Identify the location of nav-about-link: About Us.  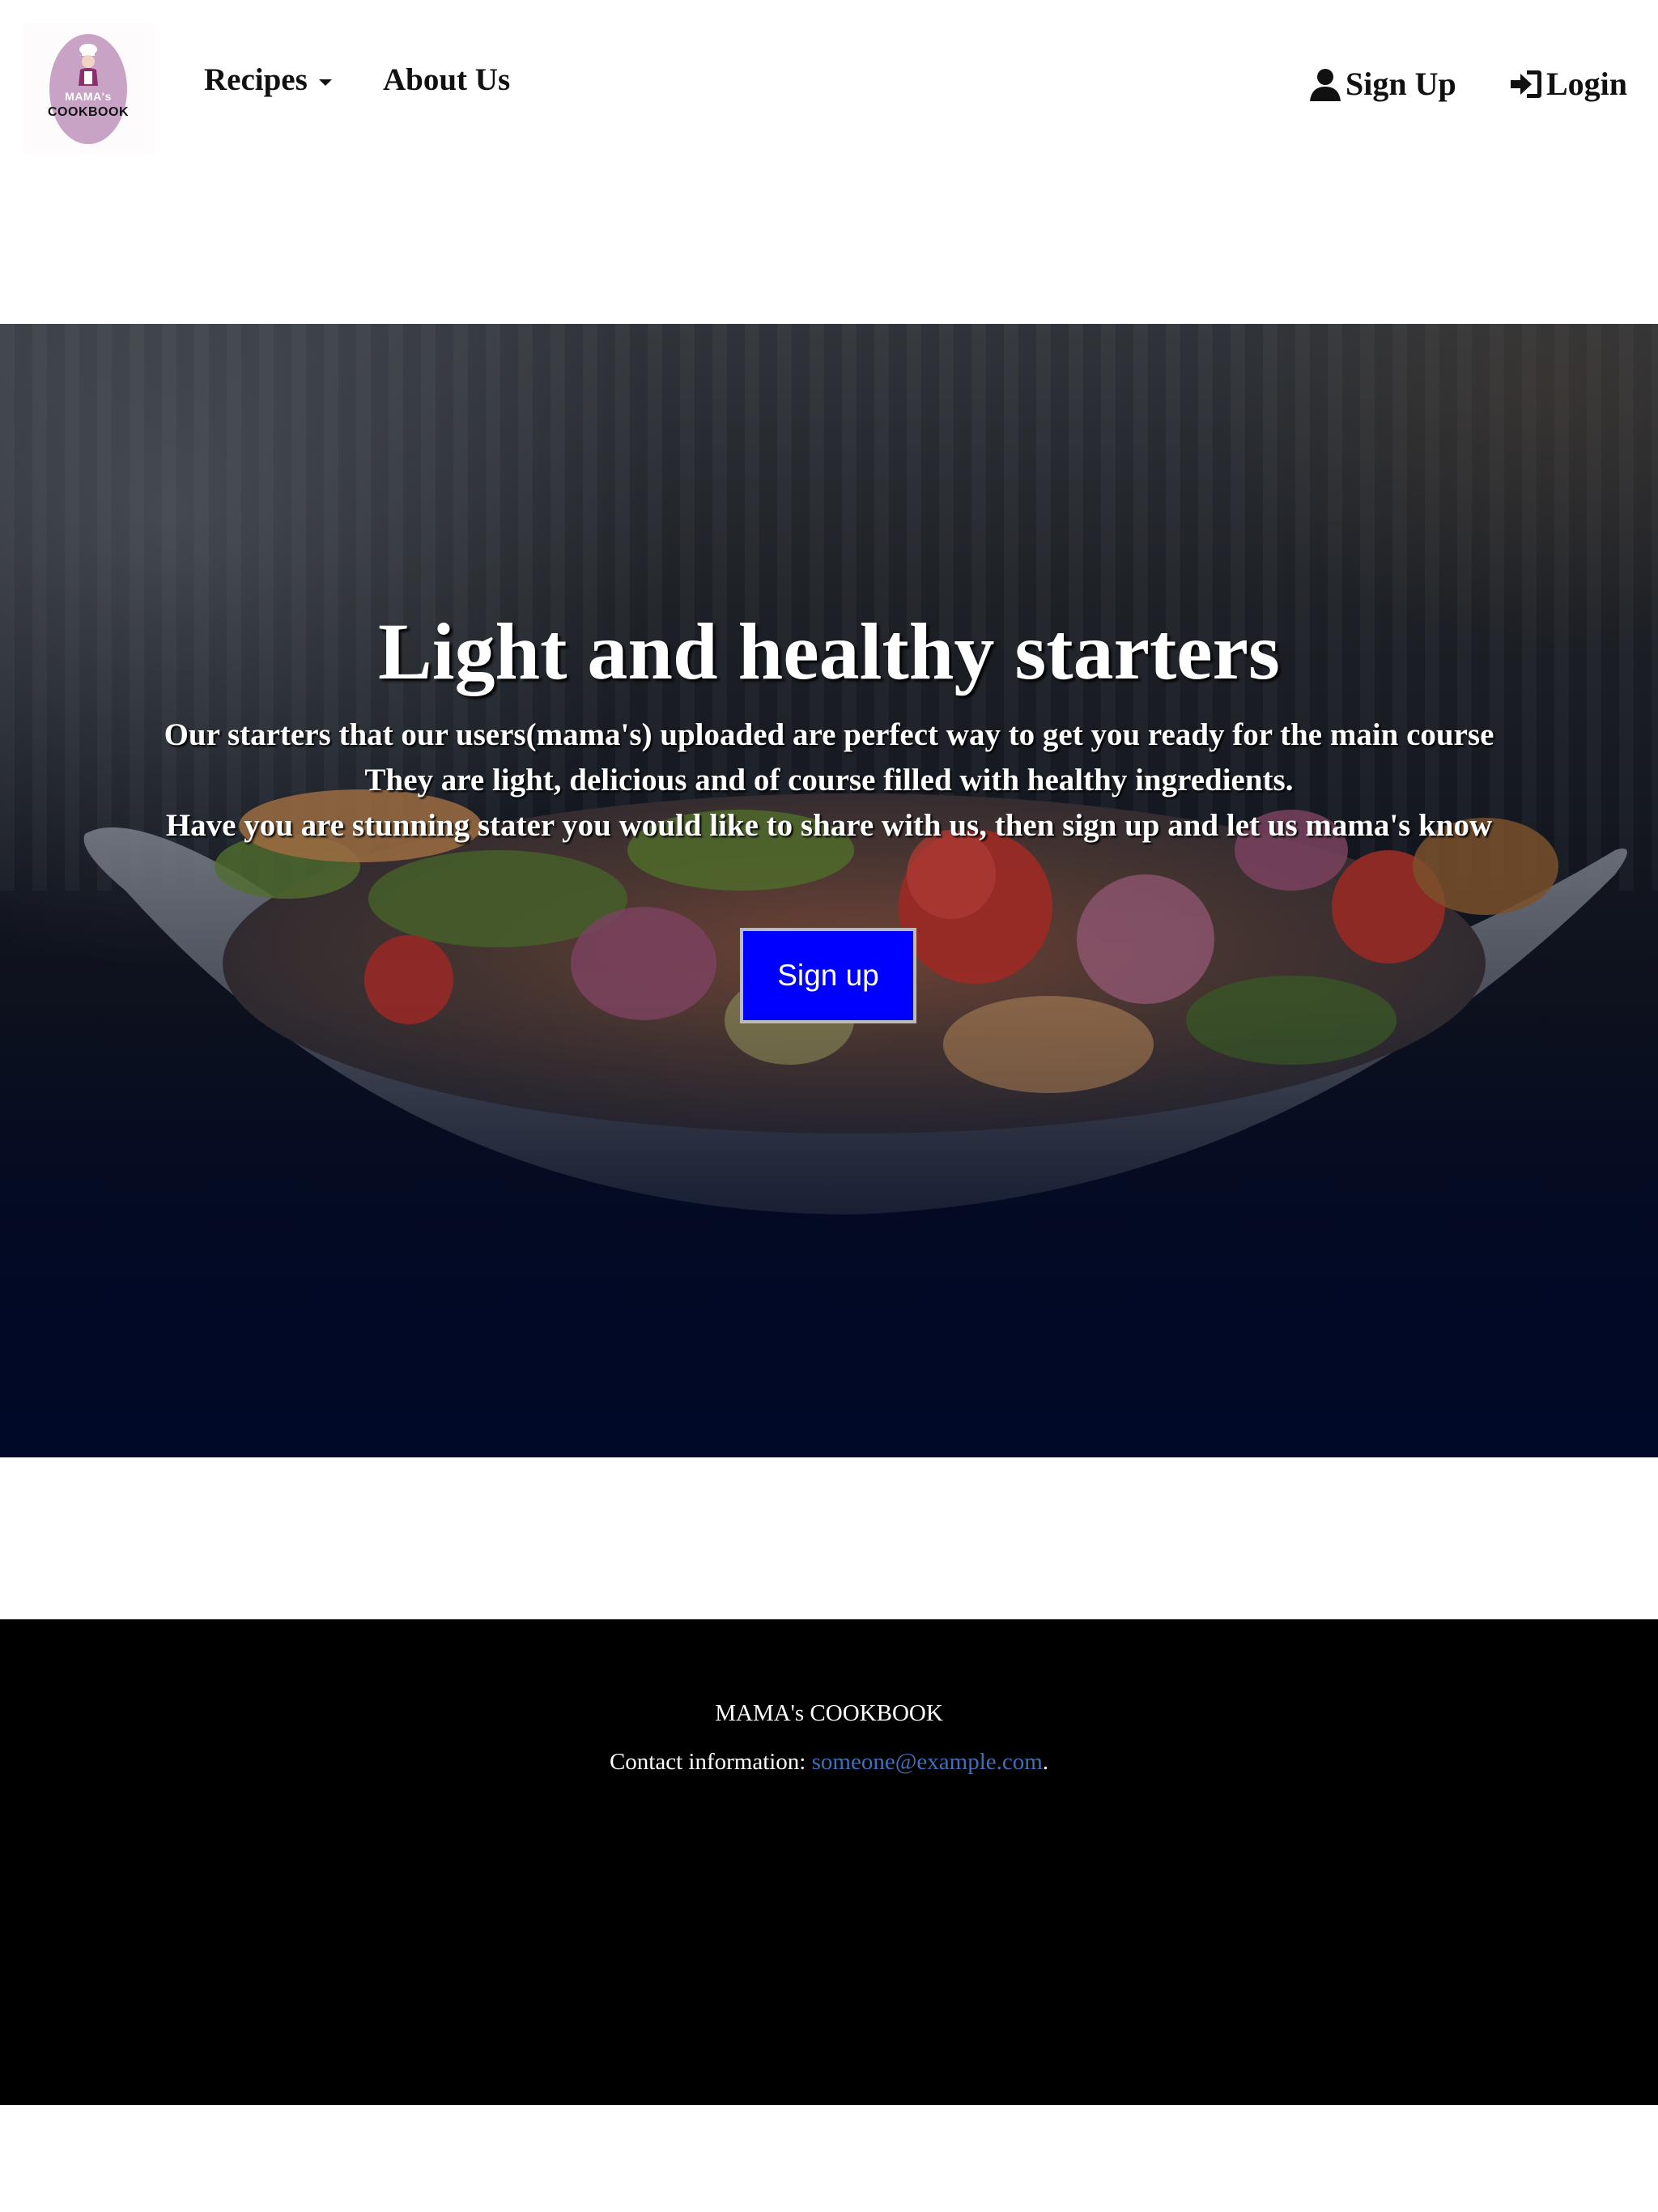
(446, 80).